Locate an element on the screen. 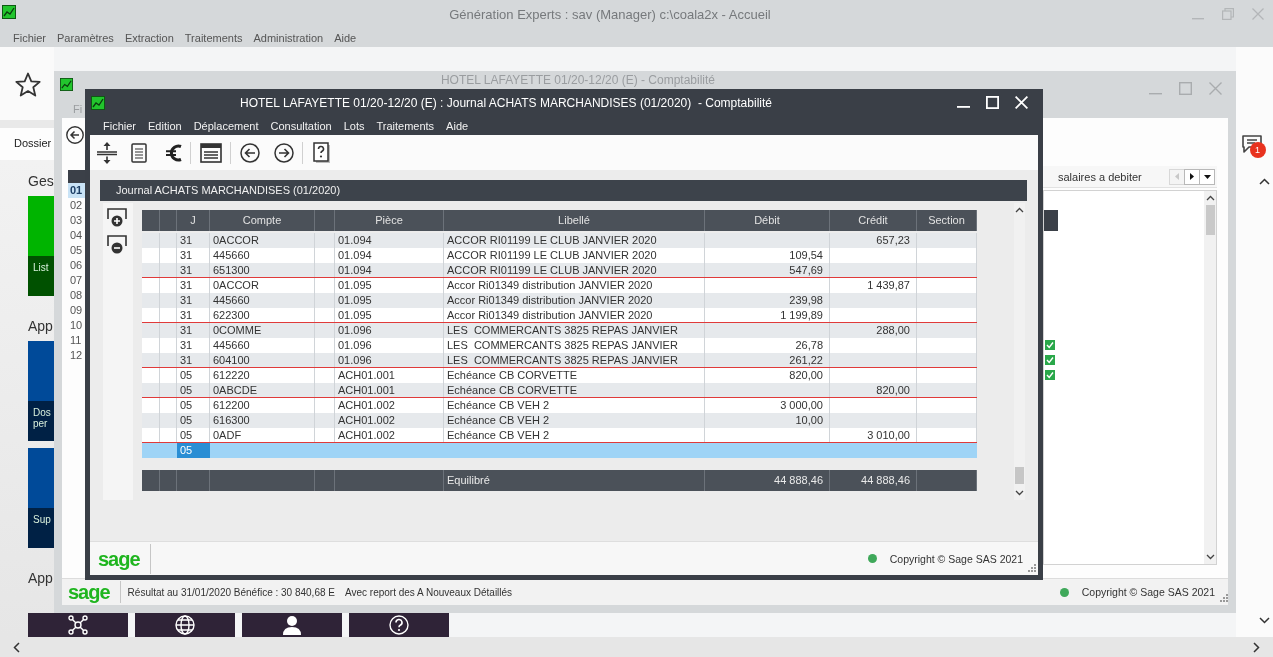 Image resolution: width=1273 pixels, height=657 pixels. table-row: 05 612200 ACH01.002 Echéance CB VEH 2 3 000,00 is located at coordinates (559, 405).